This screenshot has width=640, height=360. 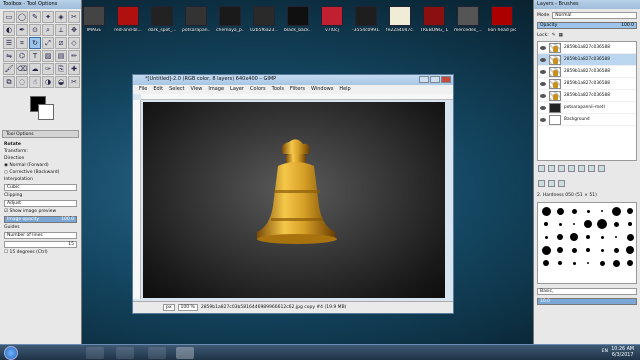 I want to click on cage-tool-icon: ⌬, so click(x=22, y=56).